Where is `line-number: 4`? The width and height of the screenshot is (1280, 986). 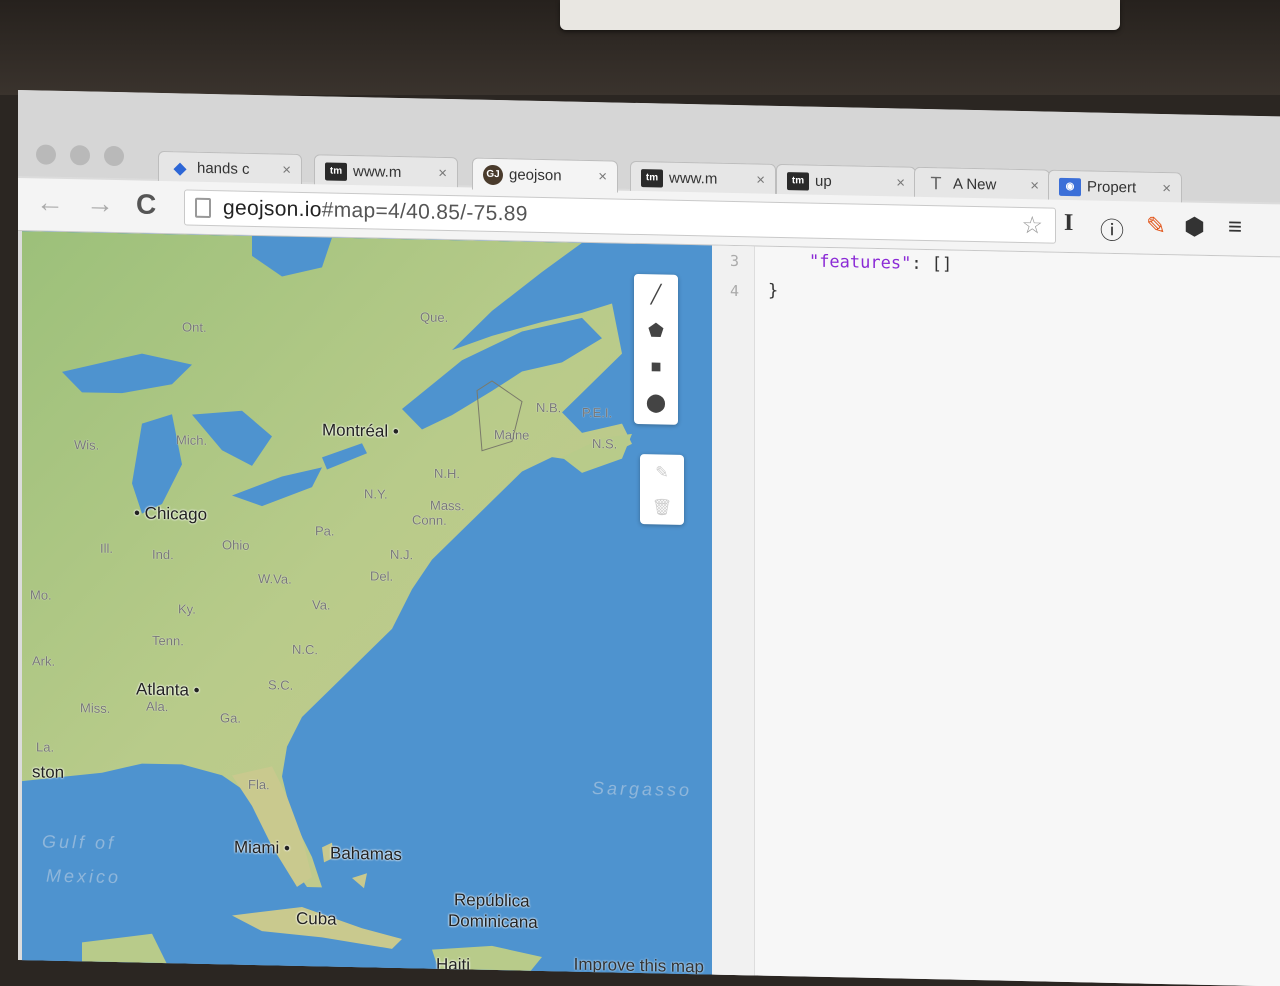
line-number: 4 is located at coordinates (735, 291).